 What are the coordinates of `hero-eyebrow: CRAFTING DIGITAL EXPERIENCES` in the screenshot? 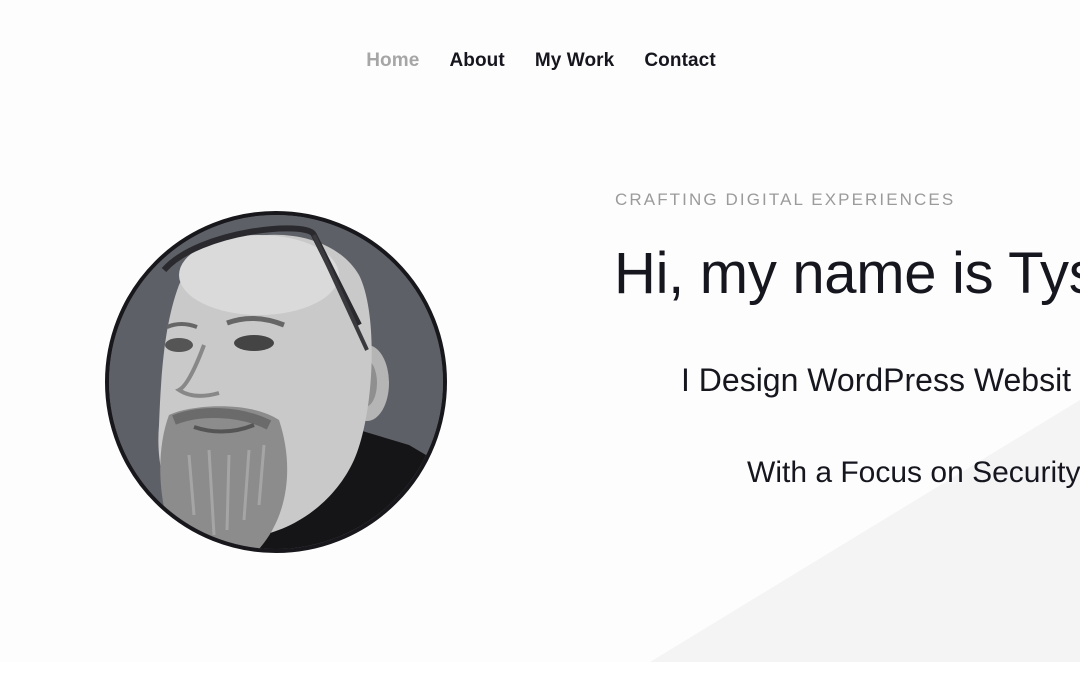 It's located at (785, 199).